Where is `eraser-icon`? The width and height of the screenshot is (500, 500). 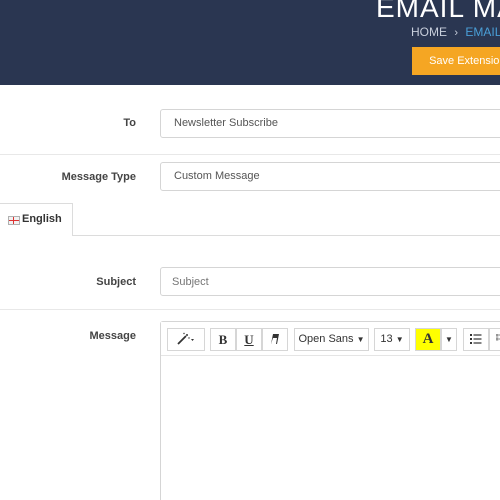
eraser-icon is located at coordinates (275, 339).